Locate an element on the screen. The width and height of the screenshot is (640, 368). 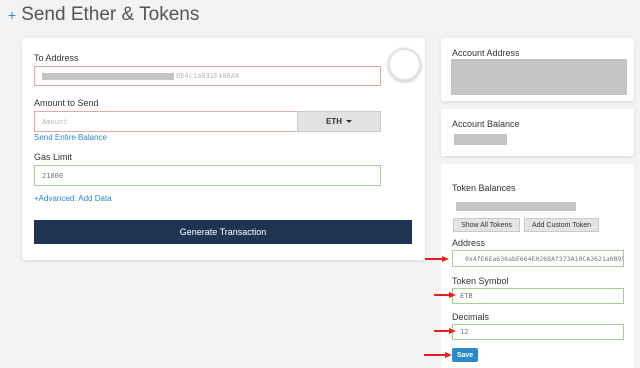
caret-down-icon is located at coordinates (349, 121).